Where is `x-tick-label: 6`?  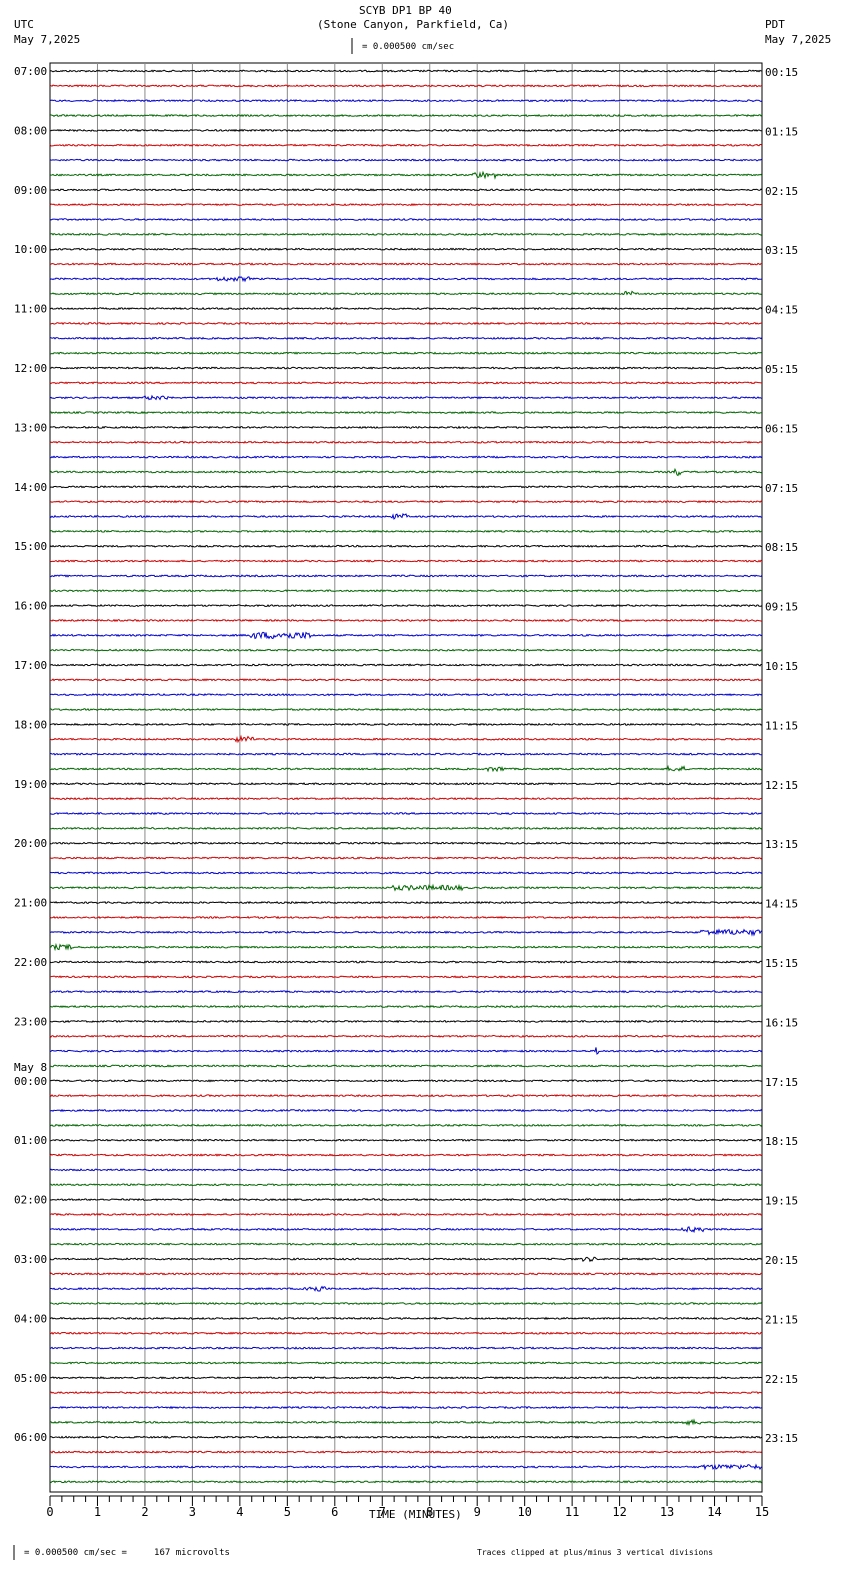
x-tick-label: 6 is located at coordinates (334, 1512).